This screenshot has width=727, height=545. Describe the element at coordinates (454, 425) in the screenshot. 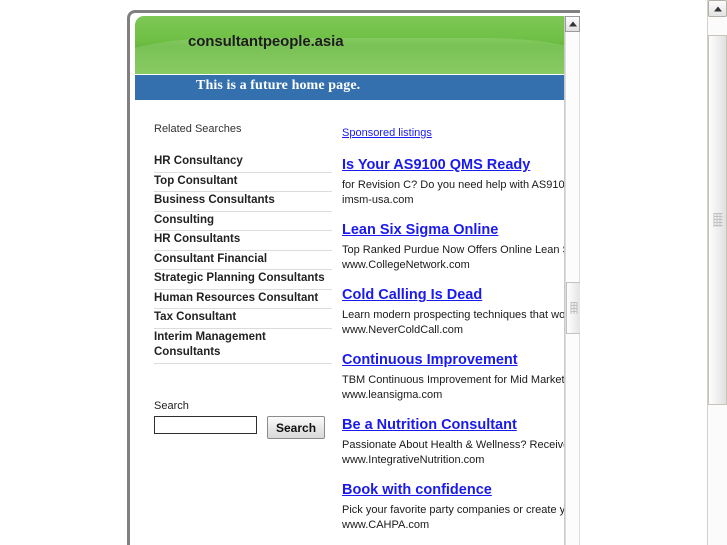

I see `ad-title-link: Be a Nutrition Consultant` at that location.